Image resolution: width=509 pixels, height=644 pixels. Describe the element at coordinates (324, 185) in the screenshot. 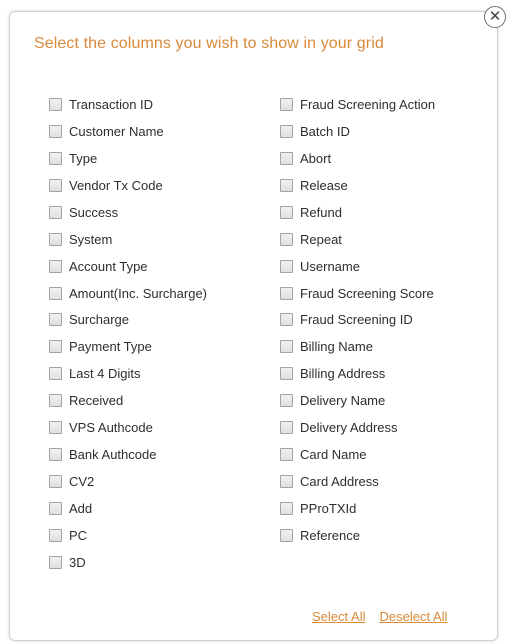

I see `column-option-label: Release` at that location.